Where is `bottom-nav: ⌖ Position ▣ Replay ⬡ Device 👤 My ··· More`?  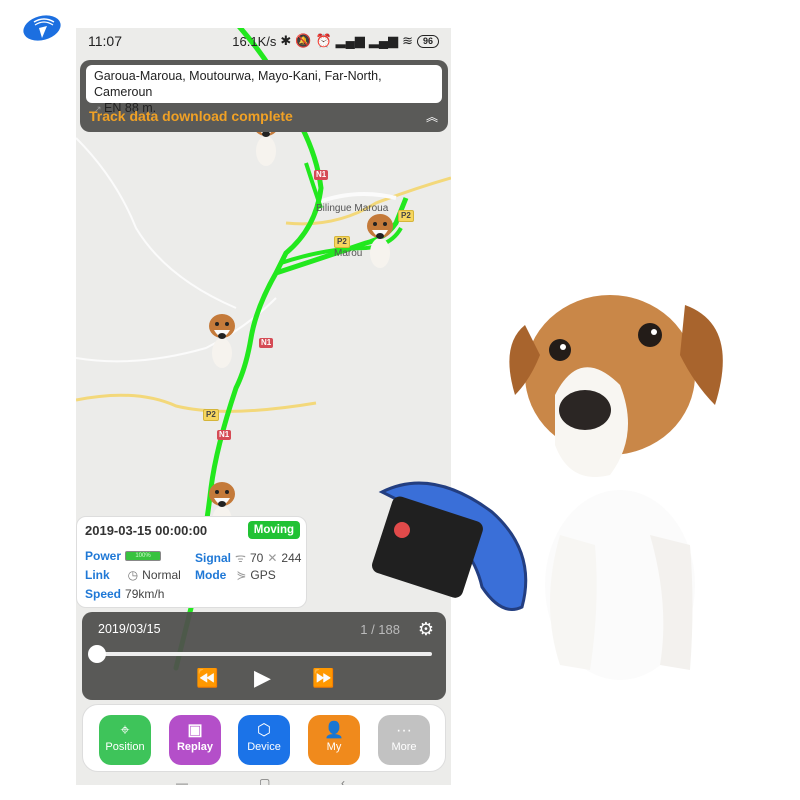
bottom-nav: ⌖ Position ▣ Replay ⬡ Device 👤 My ··· More is located at coordinates (264, 738).